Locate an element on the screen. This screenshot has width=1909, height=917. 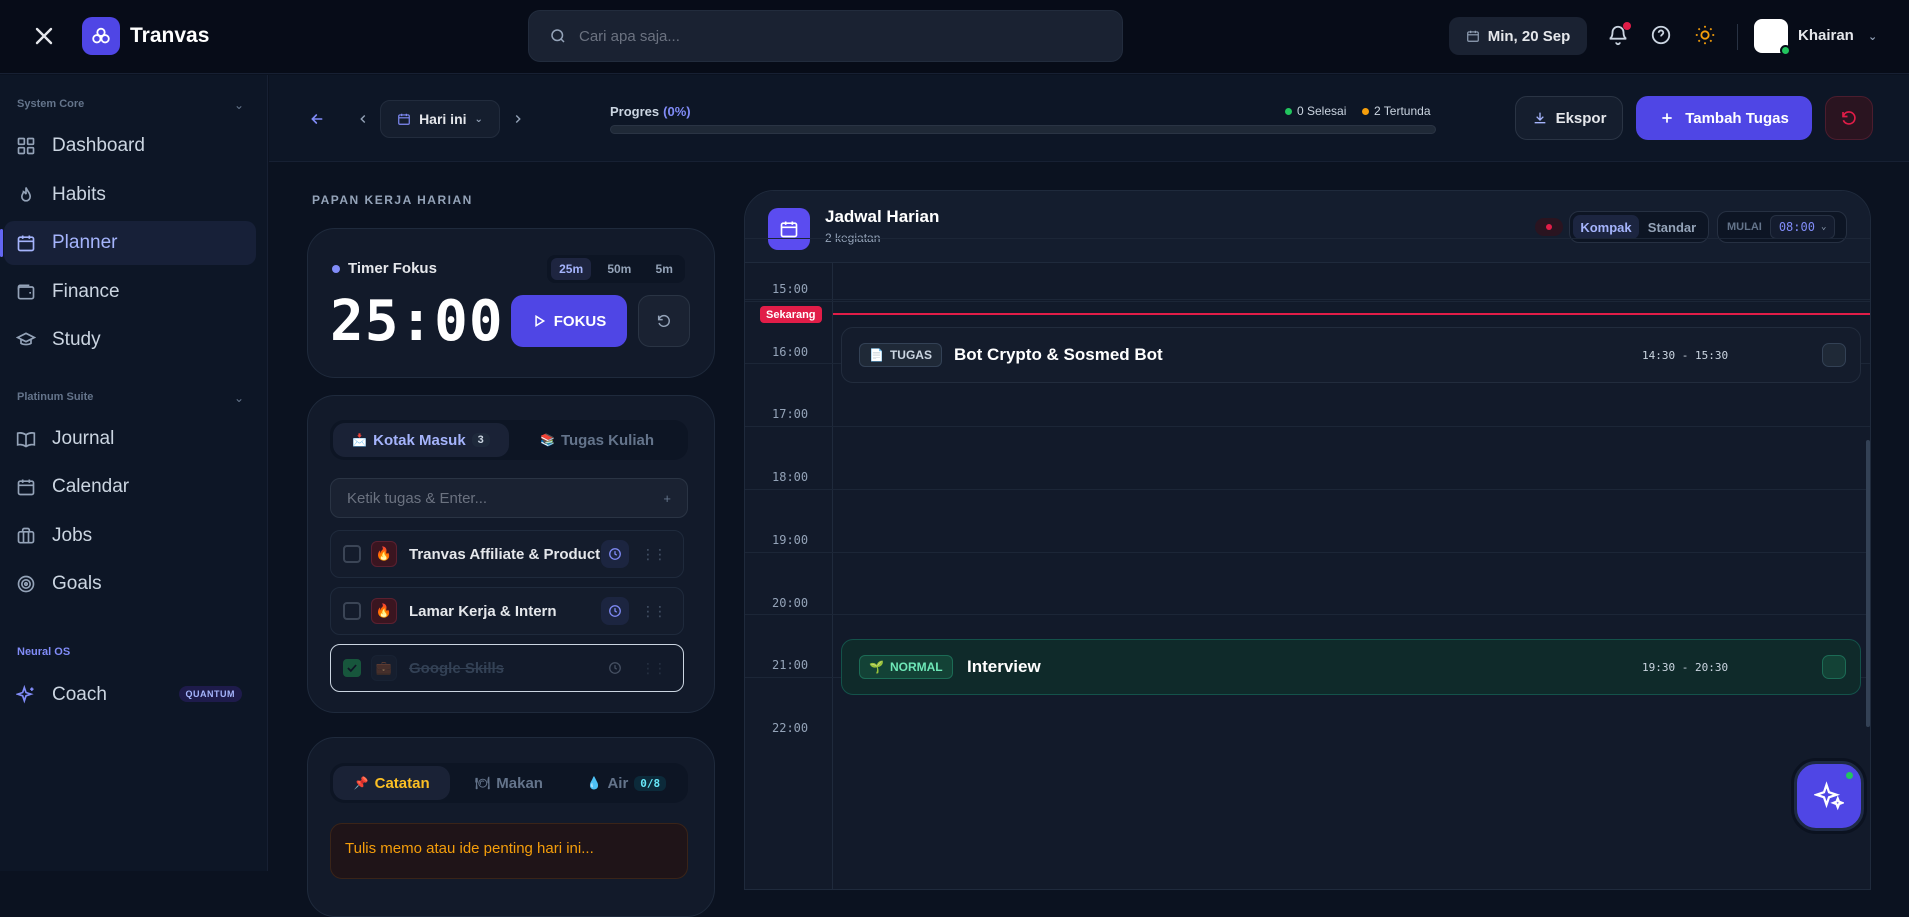
close-icon is located at coordinates (44, 38).